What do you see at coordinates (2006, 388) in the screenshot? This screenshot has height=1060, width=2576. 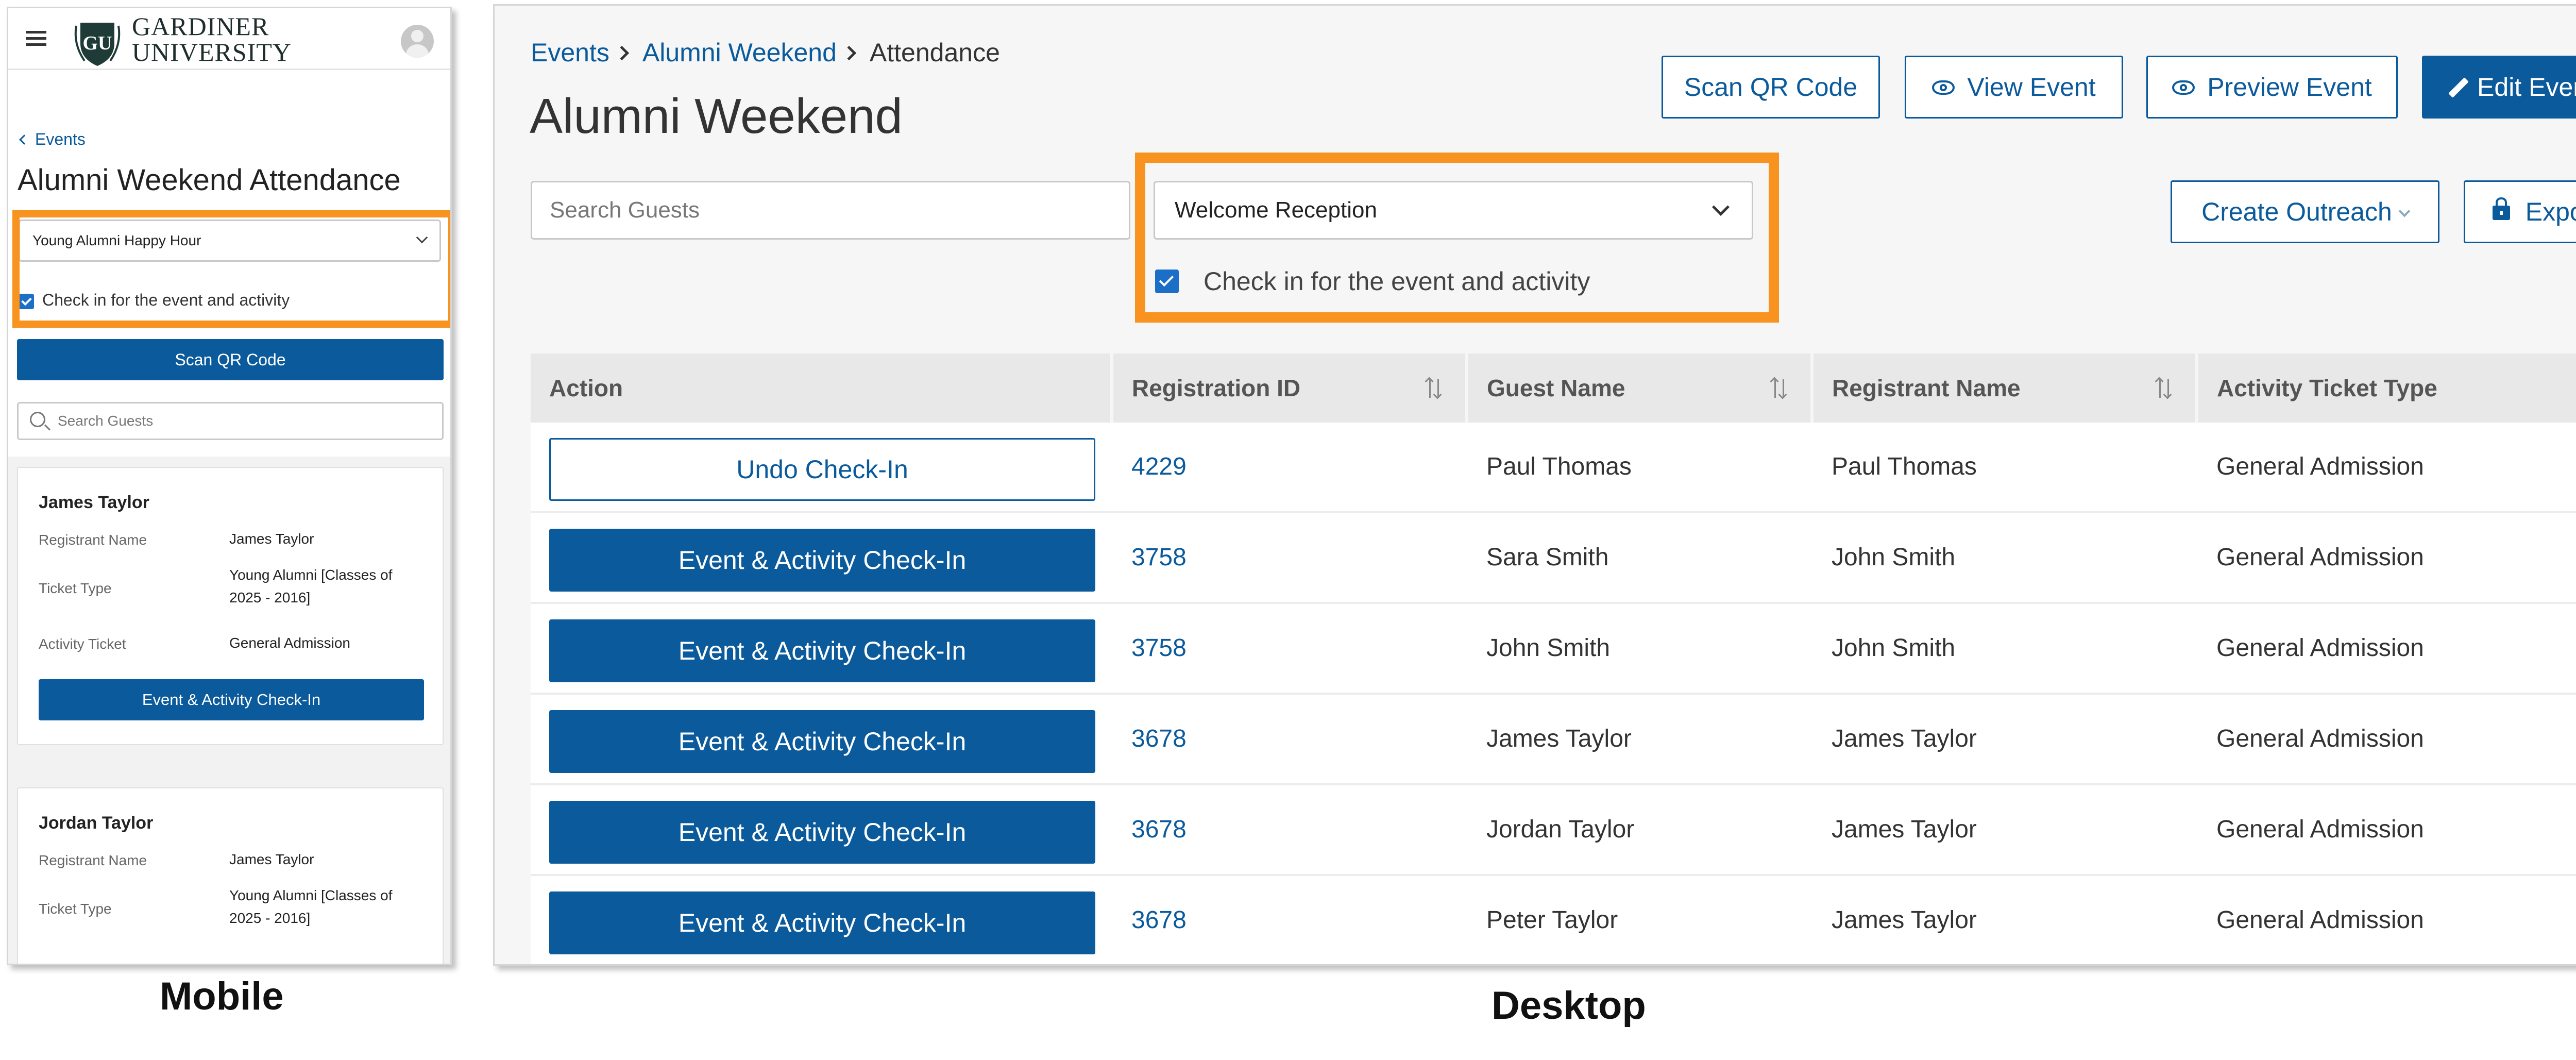 I see `column-header-registrant-name: Registrant Name` at bounding box center [2006, 388].